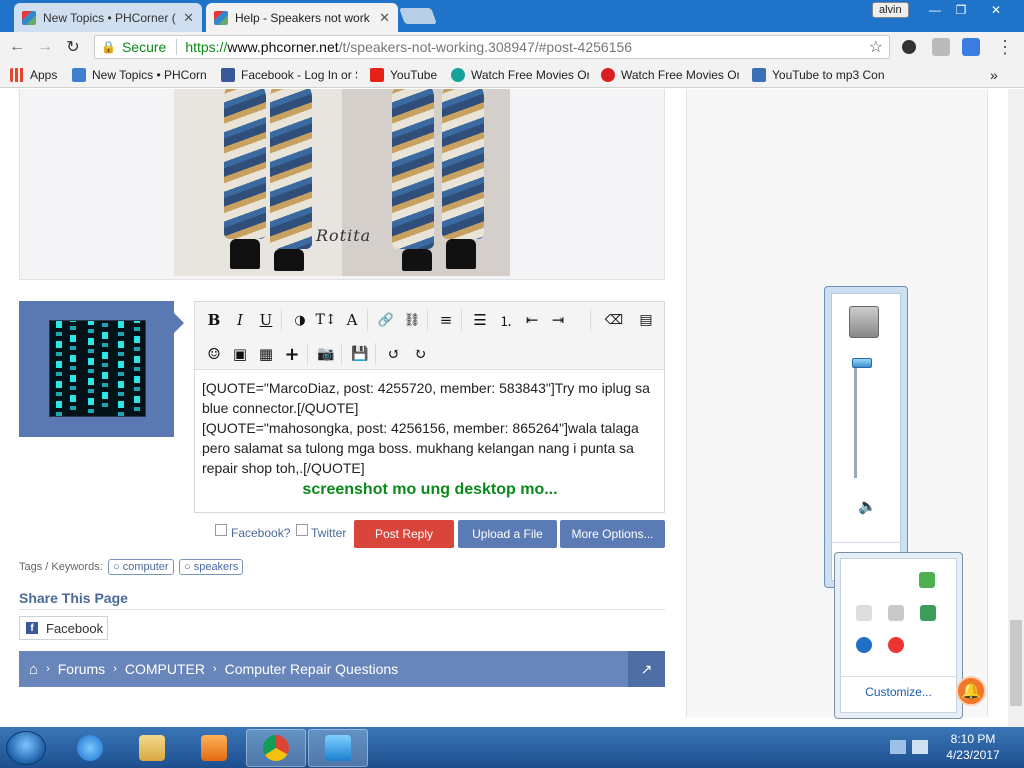 This screenshot has height=768, width=1024. What do you see at coordinates (864, 322) in the screenshot?
I see `speaker-device-icon` at bounding box center [864, 322].